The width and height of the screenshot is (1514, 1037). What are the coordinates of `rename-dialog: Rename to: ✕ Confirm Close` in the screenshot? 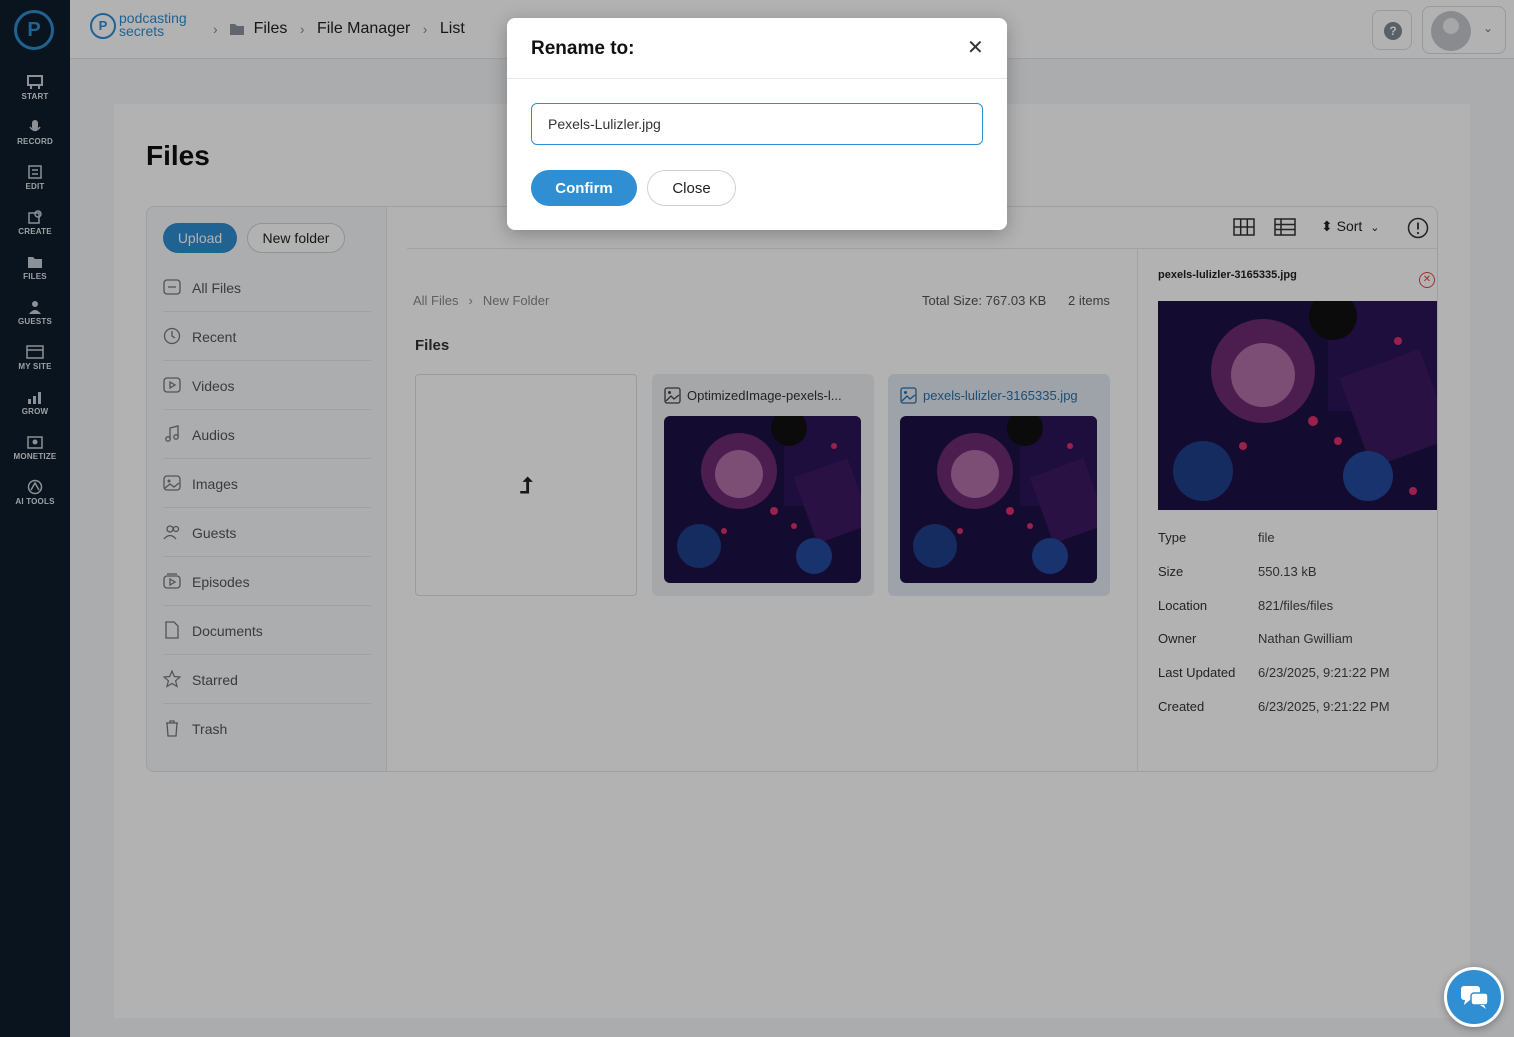 It's located at (757, 124).